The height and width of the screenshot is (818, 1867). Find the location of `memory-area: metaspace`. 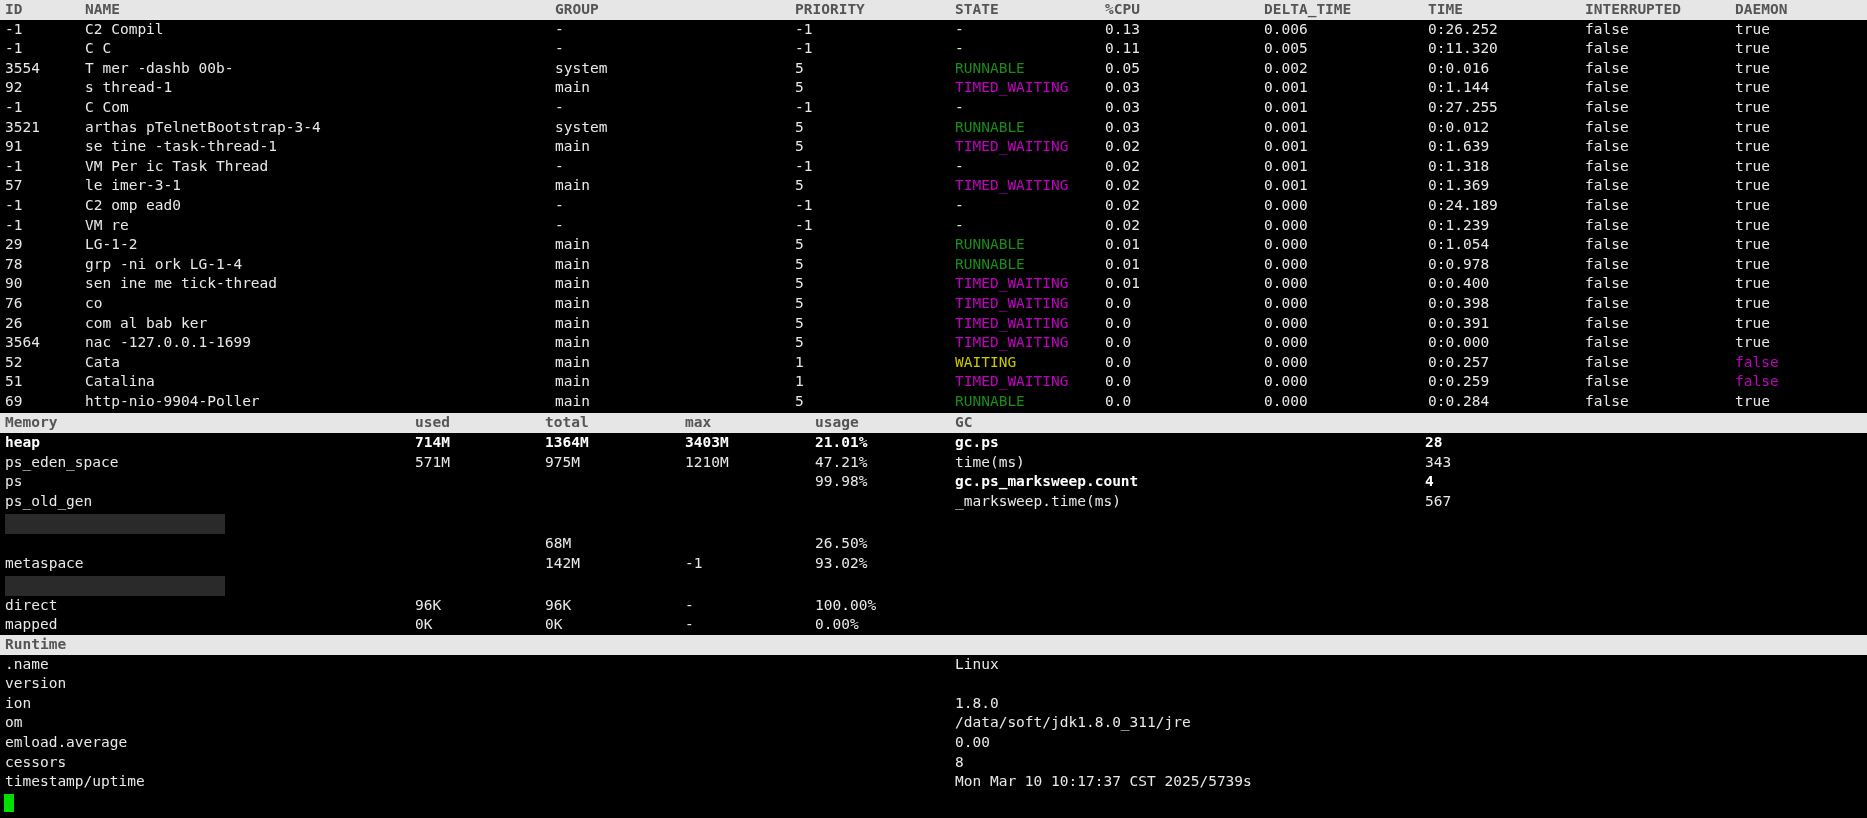

memory-area: metaspace is located at coordinates (210, 563).